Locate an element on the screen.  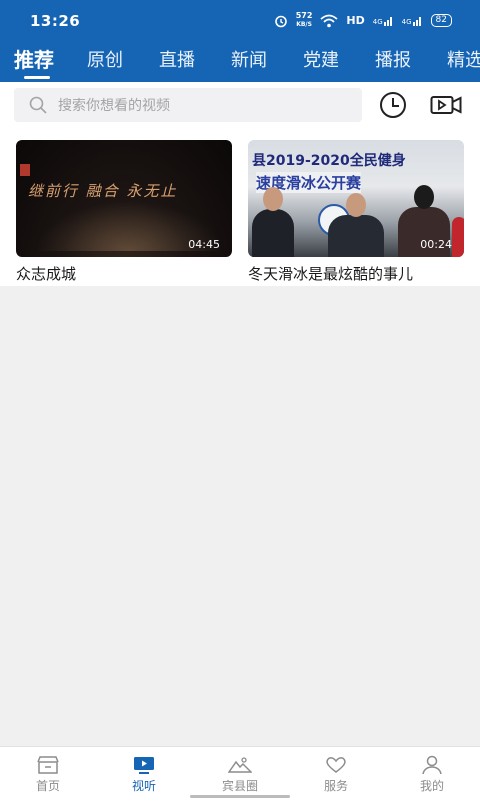
nav-media: 视听 is located at coordinates (144, 772).